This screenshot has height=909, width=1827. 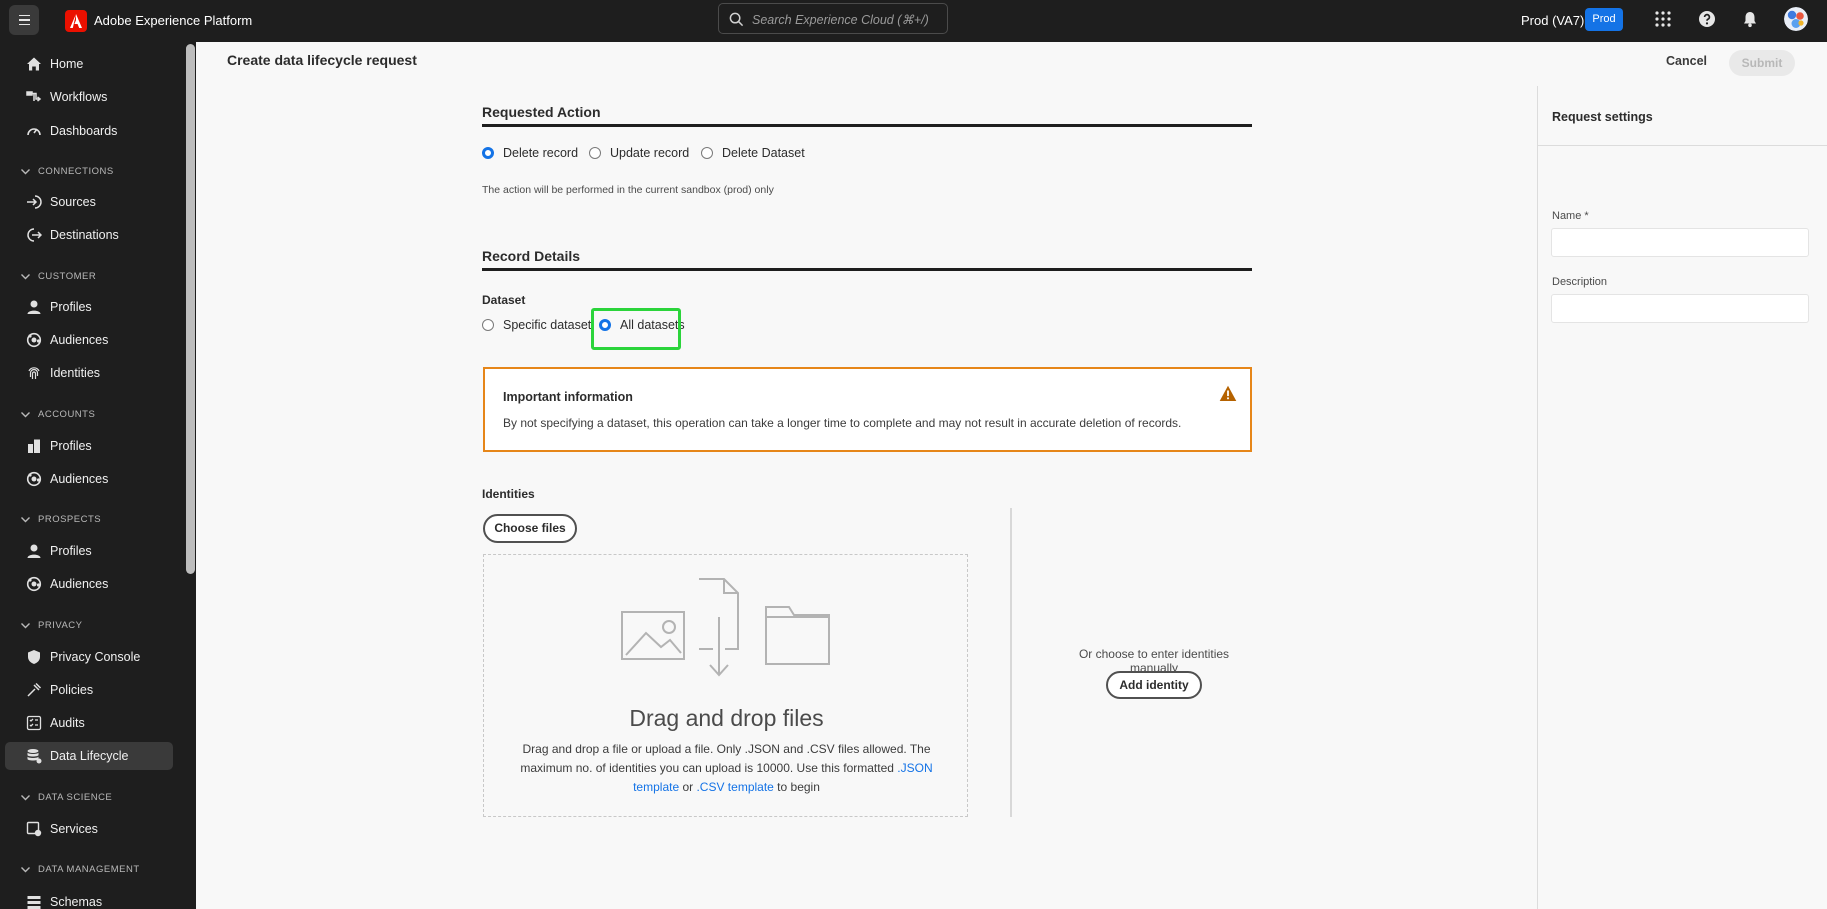 What do you see at coordinates (1682, 145) in the screenshot?
I see `panel-divider` at bounding box center [1682, 145].